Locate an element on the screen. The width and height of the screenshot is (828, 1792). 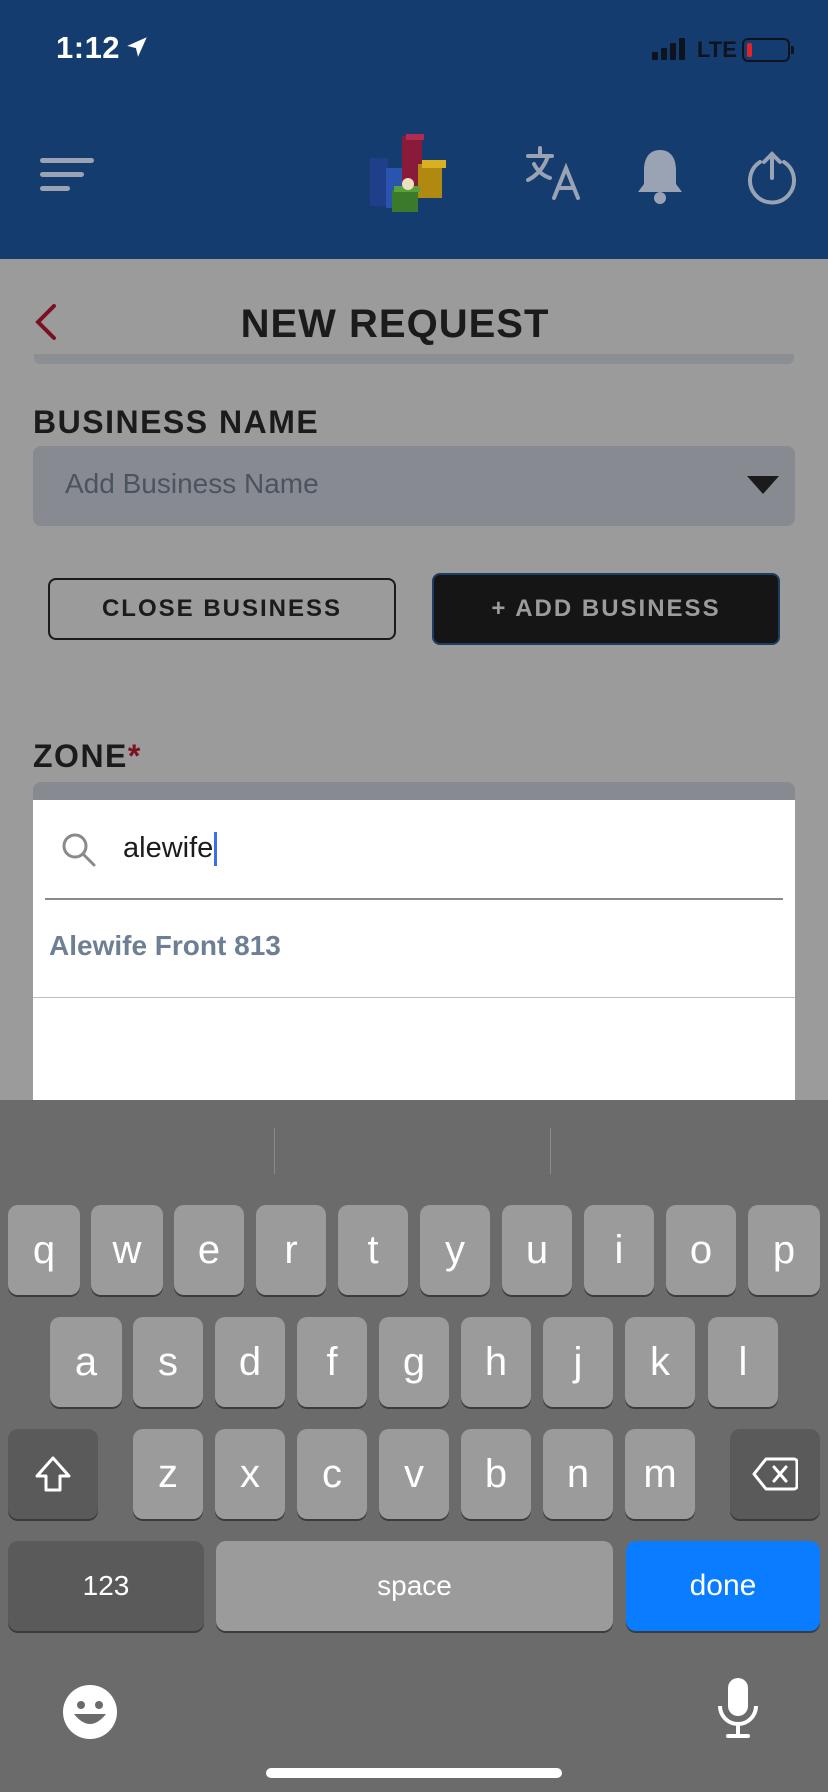
key-e: e is located at coordinates (209, 1250).